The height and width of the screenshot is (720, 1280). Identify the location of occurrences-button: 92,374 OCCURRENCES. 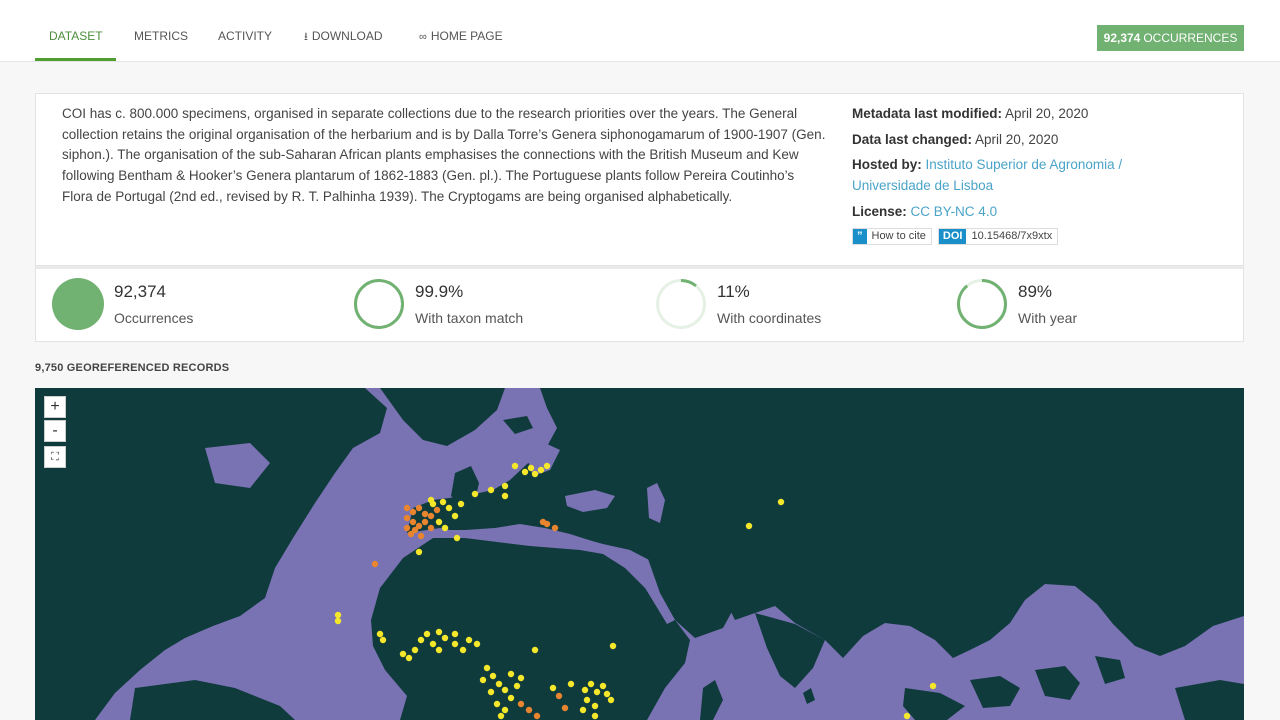
(1170, 38).